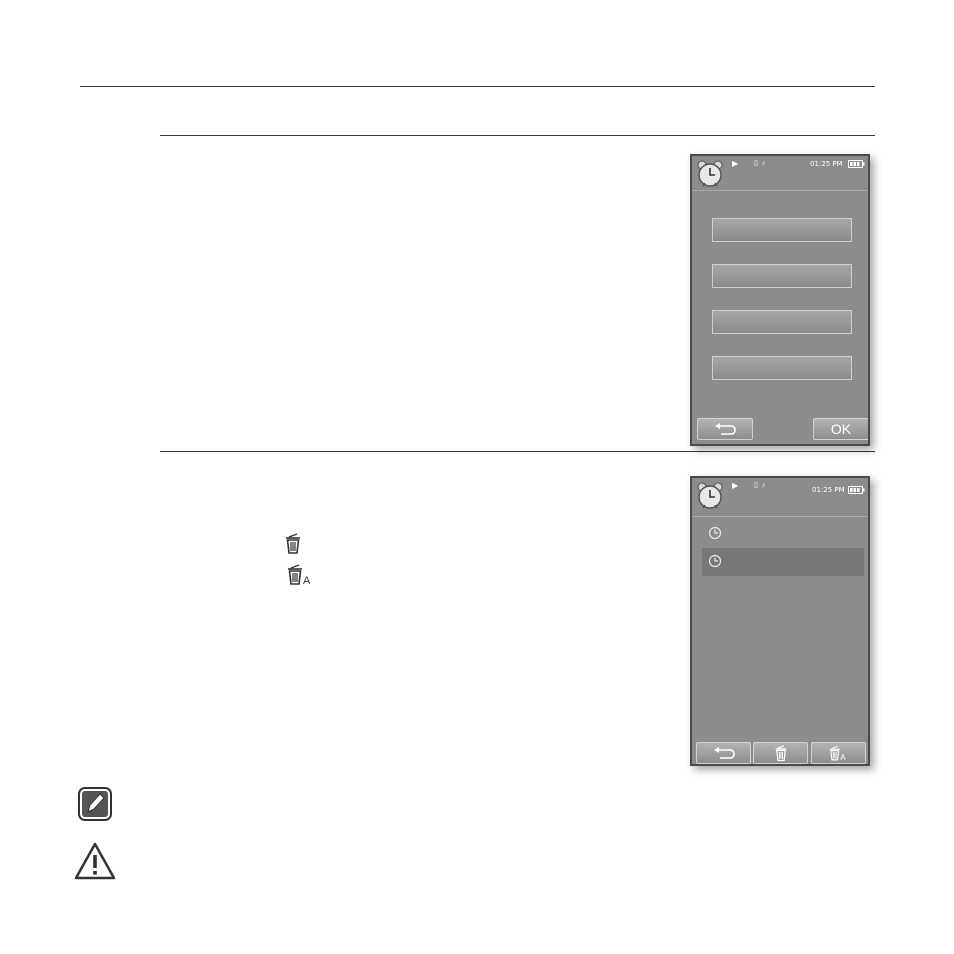  Describe the element at coordinates (783, 562) in the screenshot. I see `alarm-list-item-selected` at that location.